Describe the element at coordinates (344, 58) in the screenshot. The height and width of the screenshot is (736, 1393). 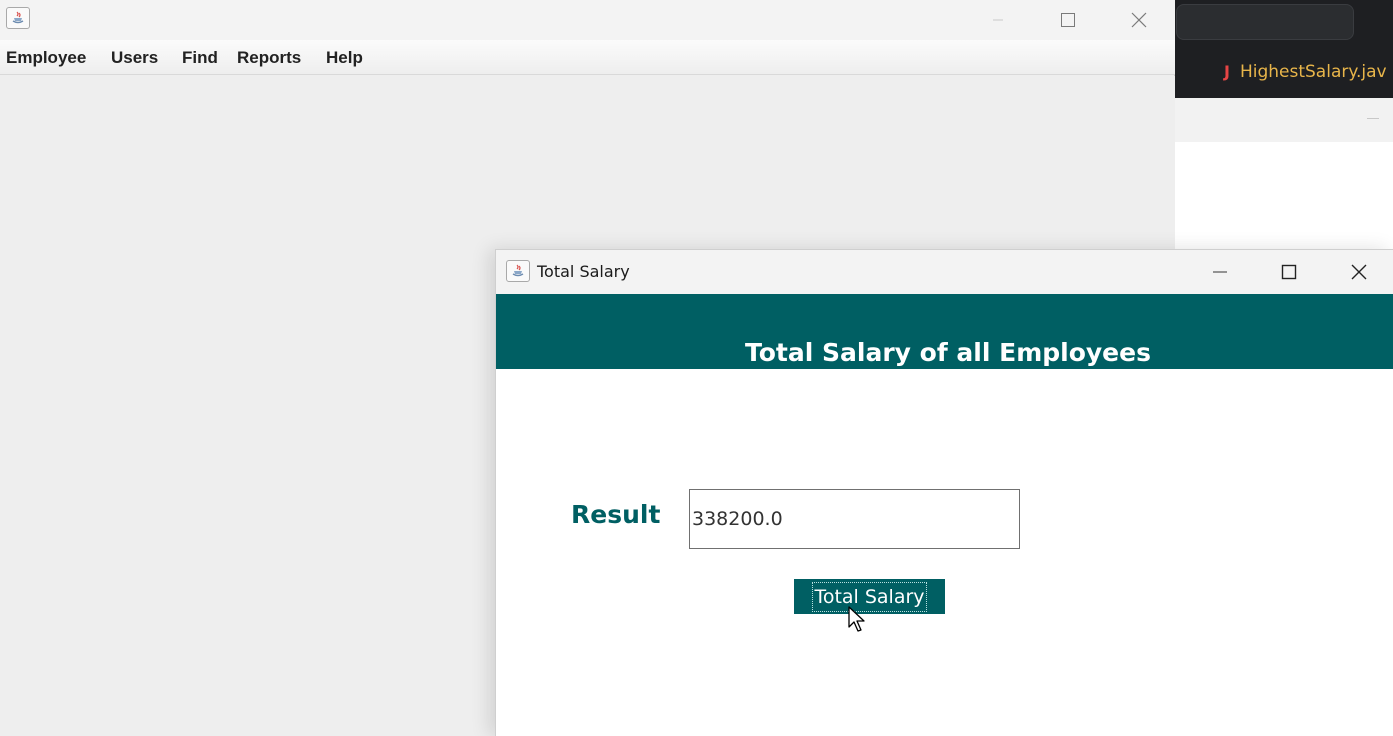
I see `menu-help: Help` at that location.